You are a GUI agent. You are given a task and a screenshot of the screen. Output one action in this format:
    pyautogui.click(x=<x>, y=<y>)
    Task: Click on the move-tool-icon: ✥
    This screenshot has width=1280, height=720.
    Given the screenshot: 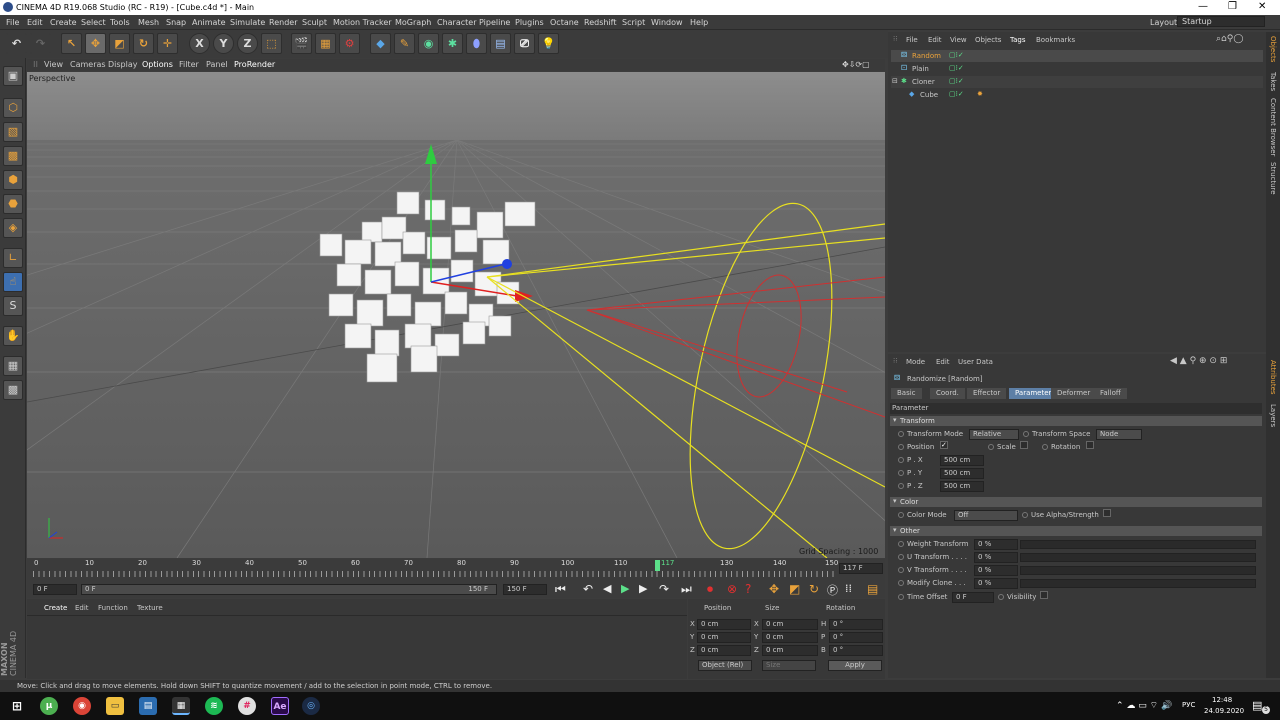 What is the action you would take?
    pyautogui.click(x=95, y=43)
    